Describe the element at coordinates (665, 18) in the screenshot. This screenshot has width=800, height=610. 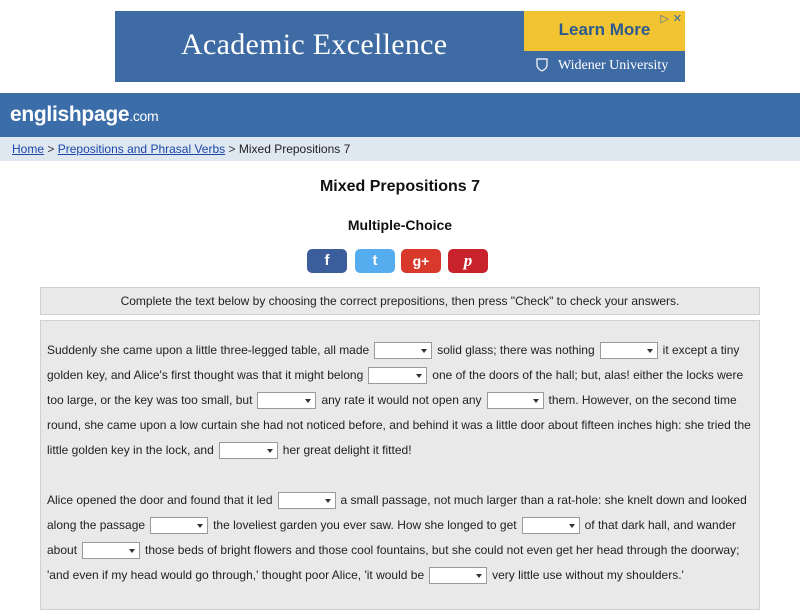
I see `ad-info-icon: ▷` at that location.